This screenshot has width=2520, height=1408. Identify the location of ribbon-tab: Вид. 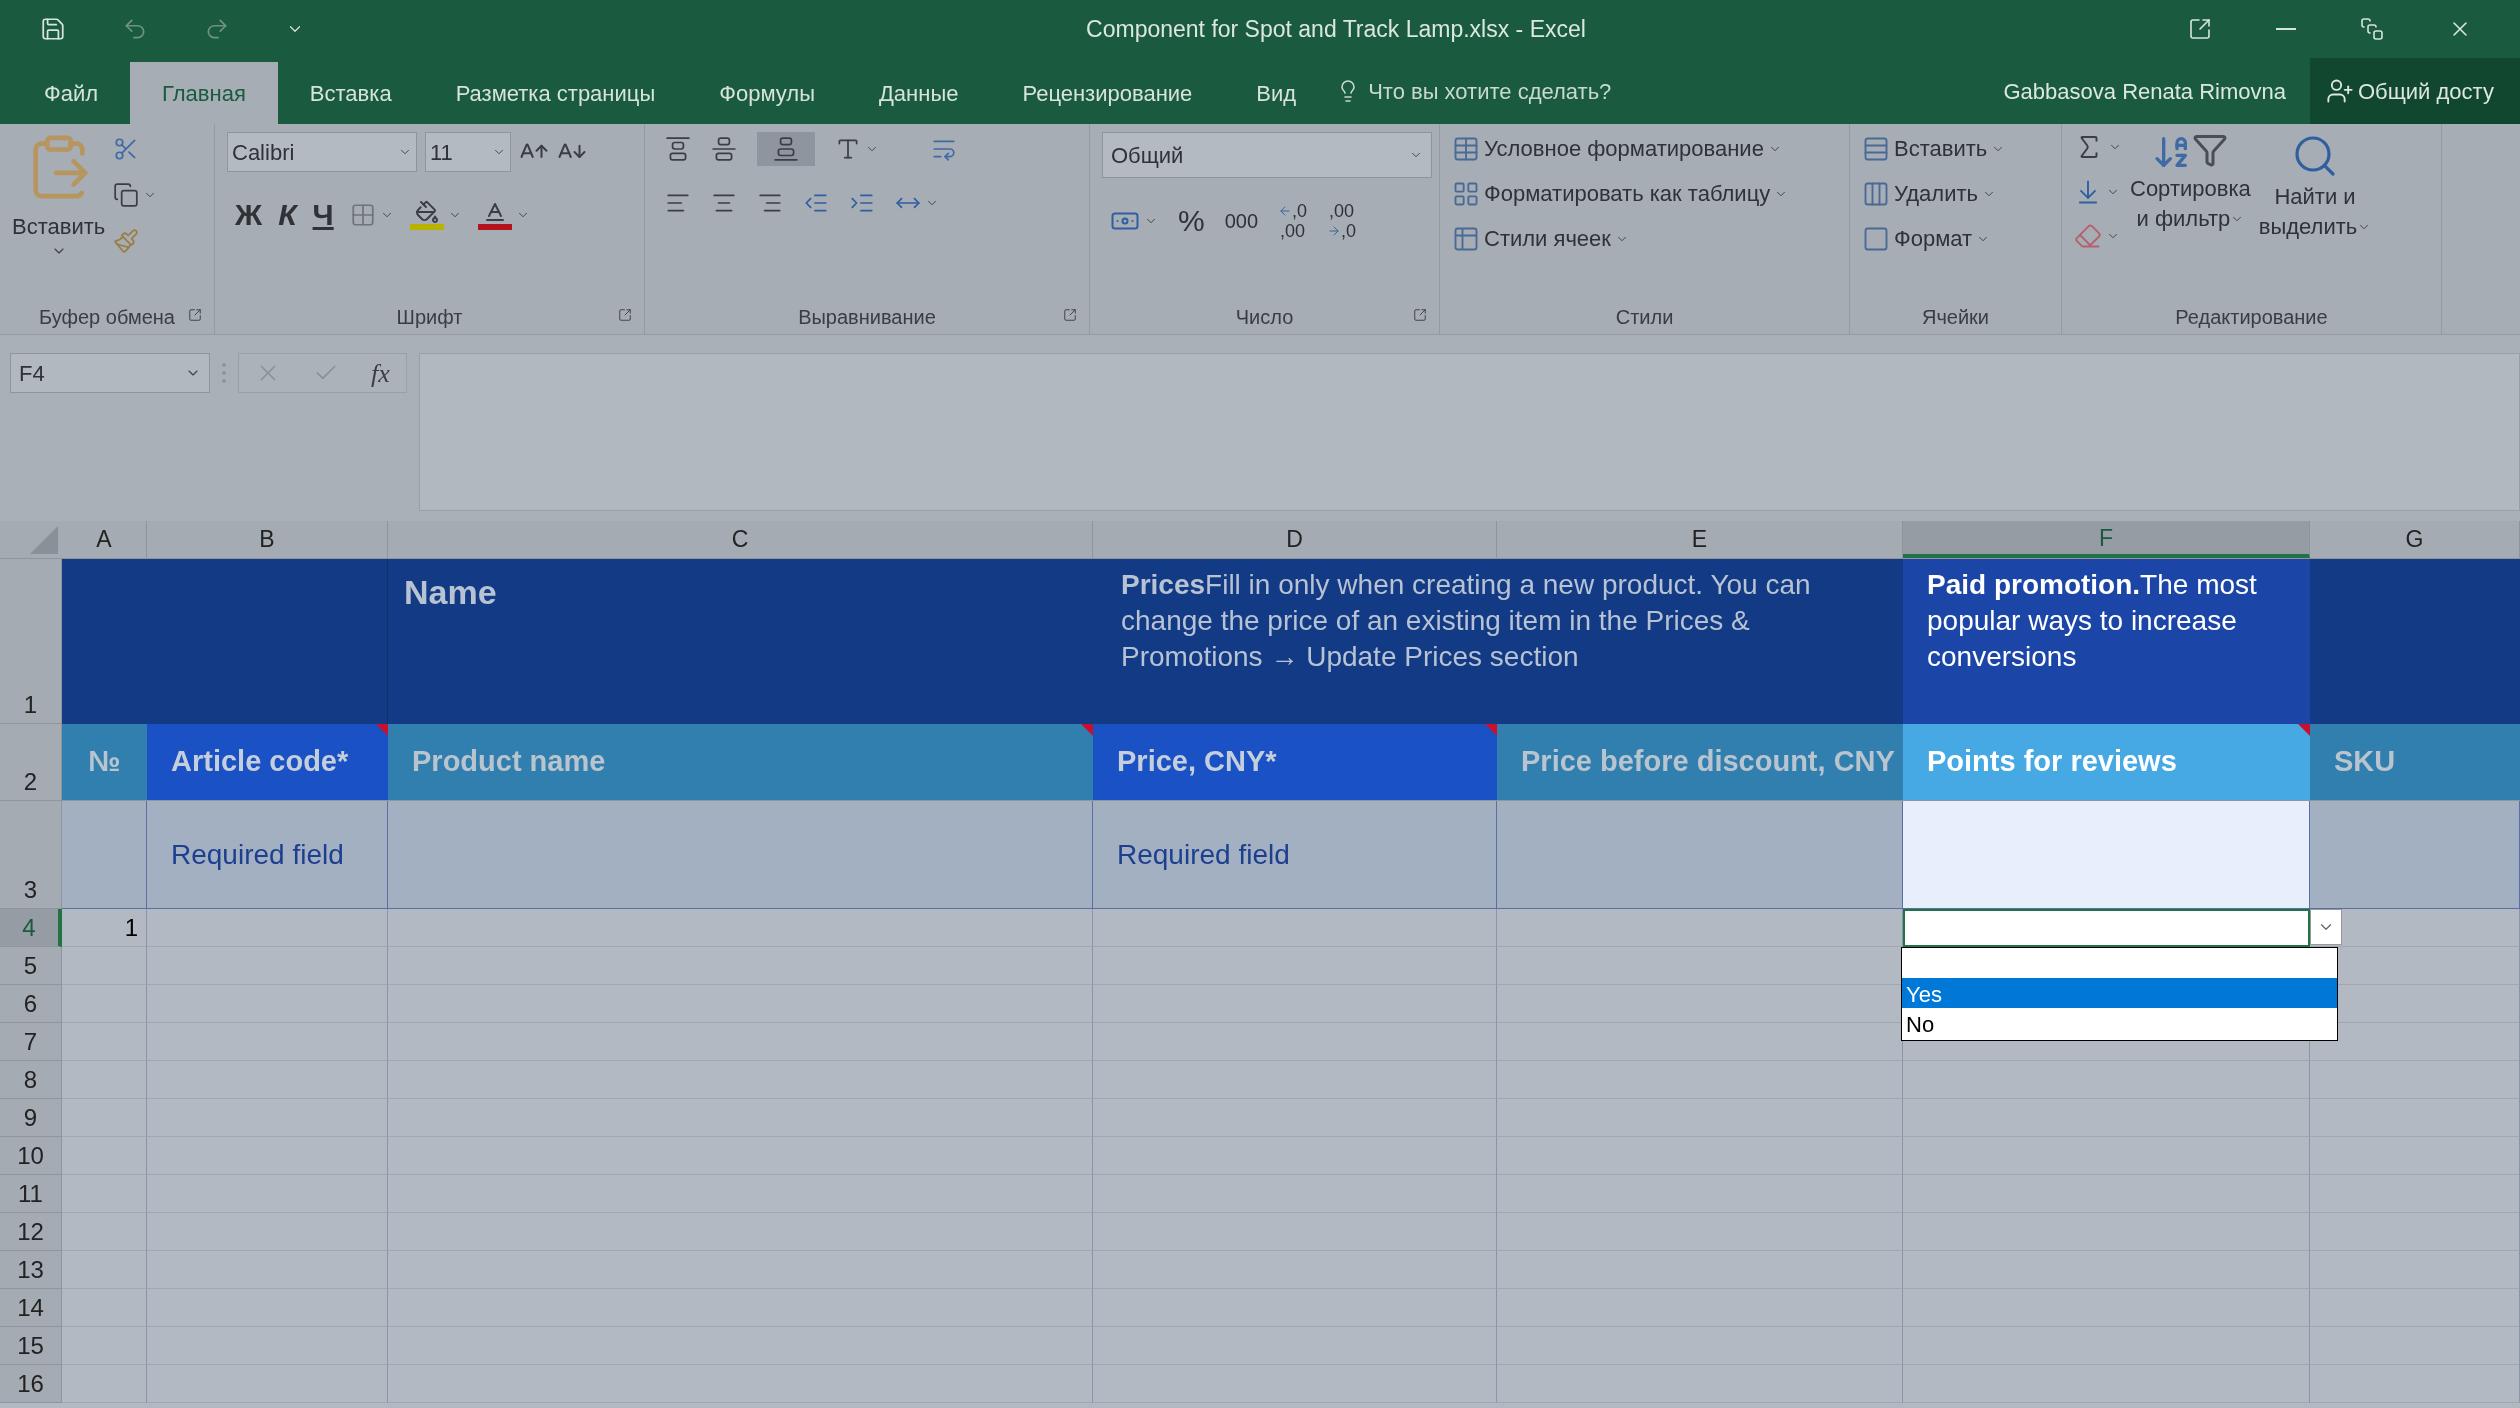
(1276, 93).